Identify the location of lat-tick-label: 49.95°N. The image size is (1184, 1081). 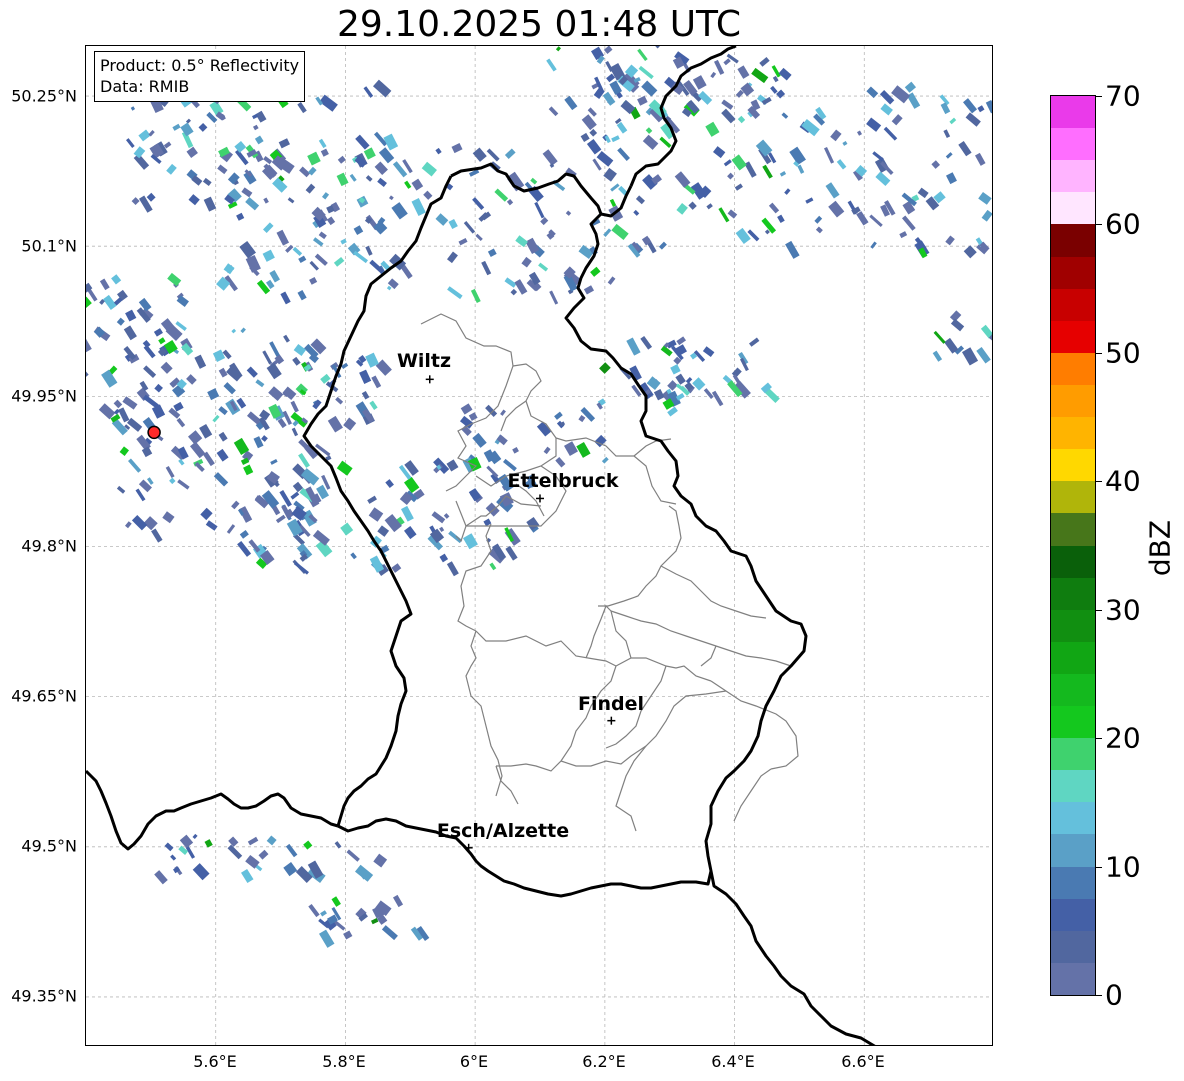
(44, 396).